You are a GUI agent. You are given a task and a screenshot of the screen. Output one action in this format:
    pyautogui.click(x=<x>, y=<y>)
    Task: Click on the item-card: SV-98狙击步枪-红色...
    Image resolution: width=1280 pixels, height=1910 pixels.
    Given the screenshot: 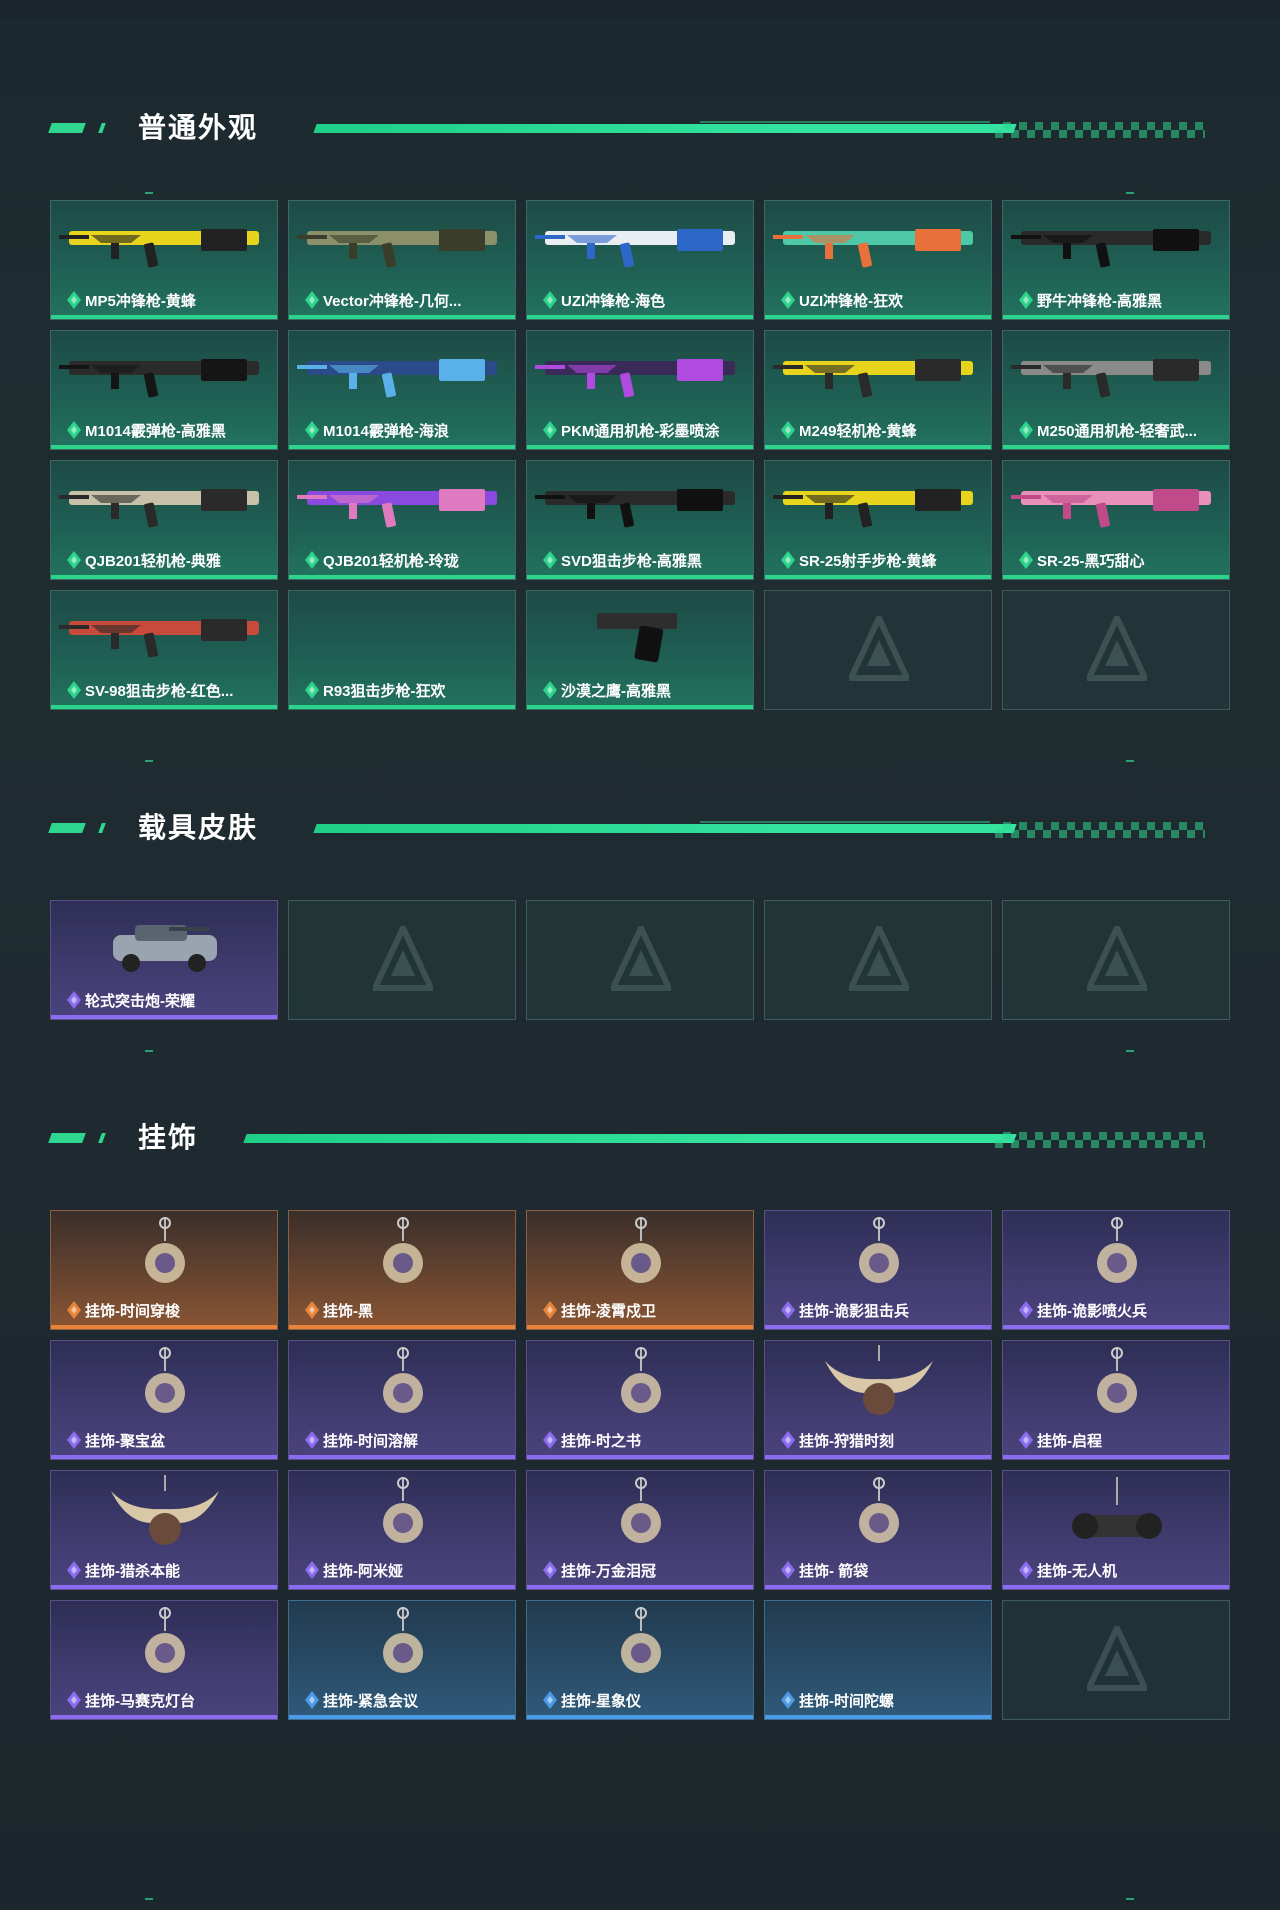 What is the action you would take?
    pyautogui.click(x=164, y=650)
    